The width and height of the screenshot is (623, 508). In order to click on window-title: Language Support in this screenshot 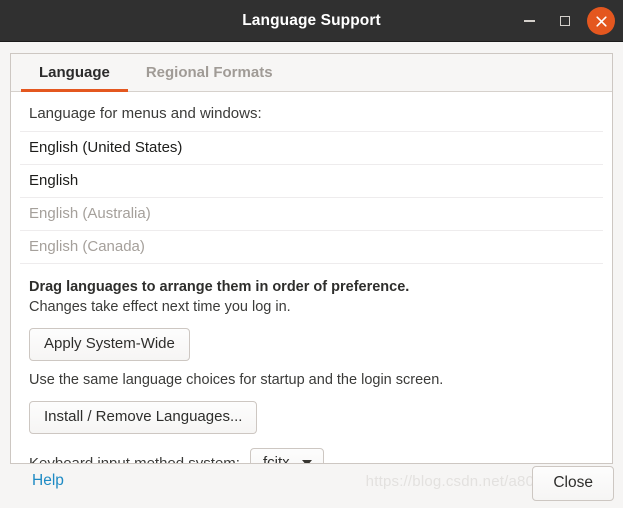, I will do `click(311, 20)`.